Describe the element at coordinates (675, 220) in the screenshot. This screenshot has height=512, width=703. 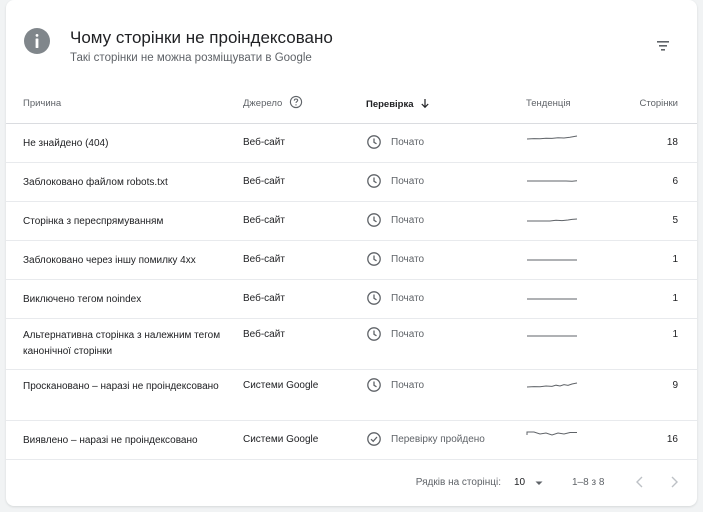
I see `pages-count: 5` at that location.